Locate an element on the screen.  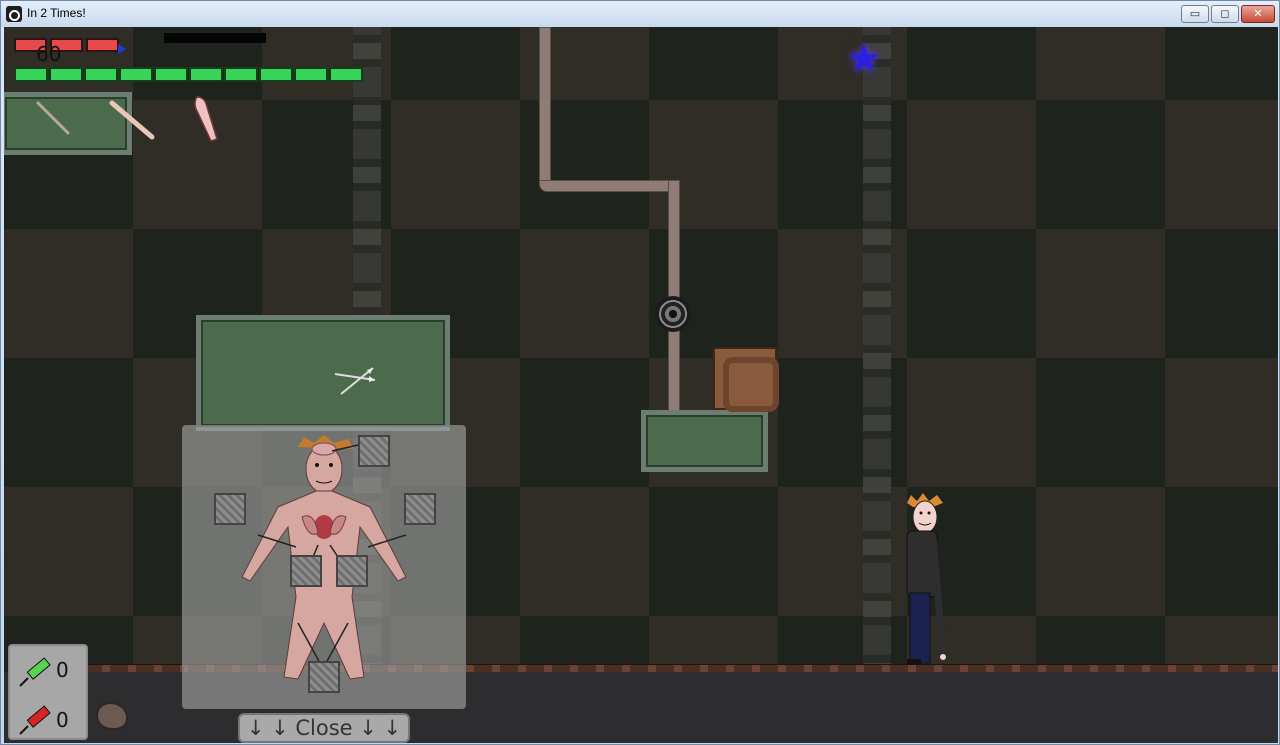
star-icon: ★ is located at coordinates (864, 59).